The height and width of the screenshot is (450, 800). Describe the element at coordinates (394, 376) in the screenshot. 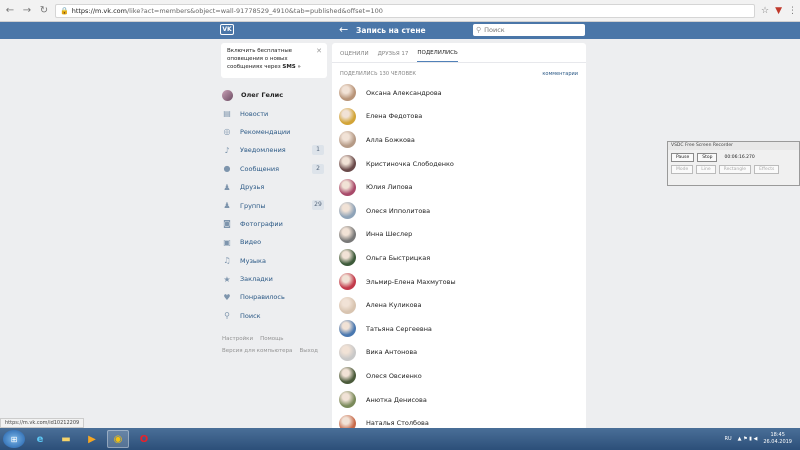

I see `person-name: Олеся Овсиенко` at that location.